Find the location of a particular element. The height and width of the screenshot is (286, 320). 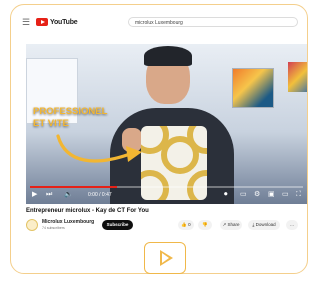

youtube-header: ☰ YouTube microlux Luxembourg is located at coordinates (162, 23).